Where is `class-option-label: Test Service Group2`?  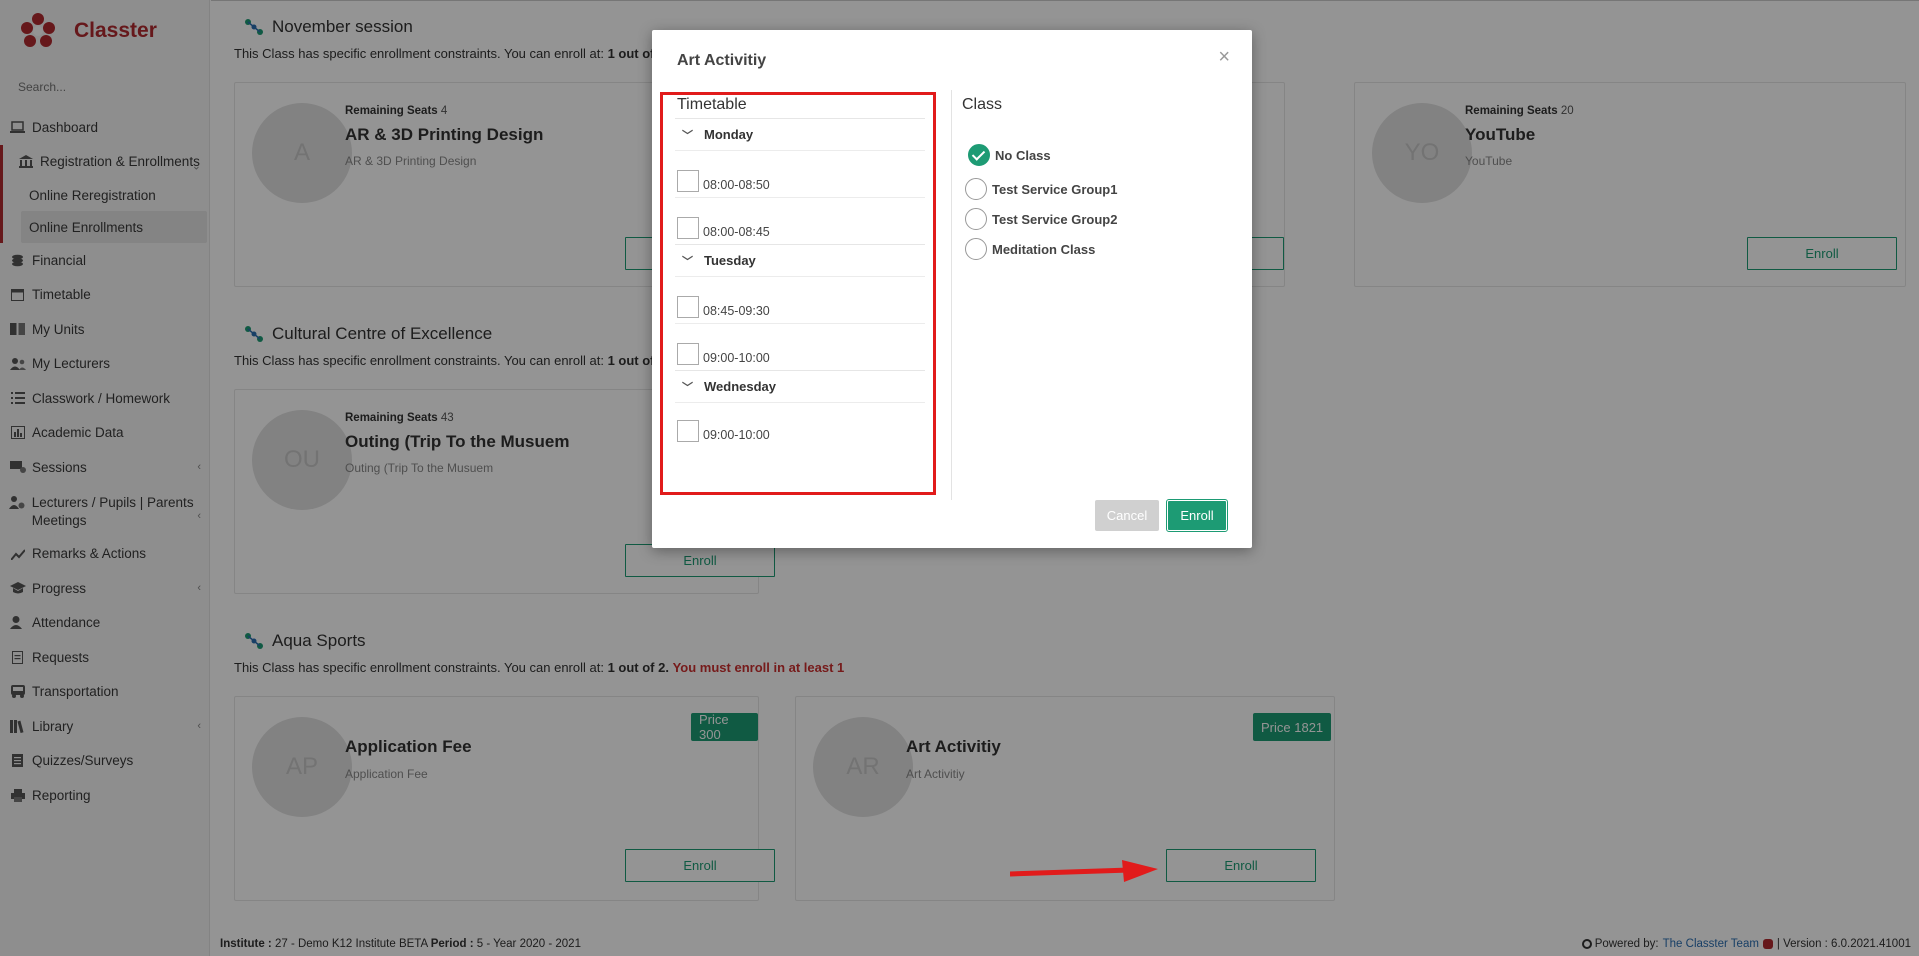
class-option-label: Test Service Group2 is located at coordinates (1055, 219).